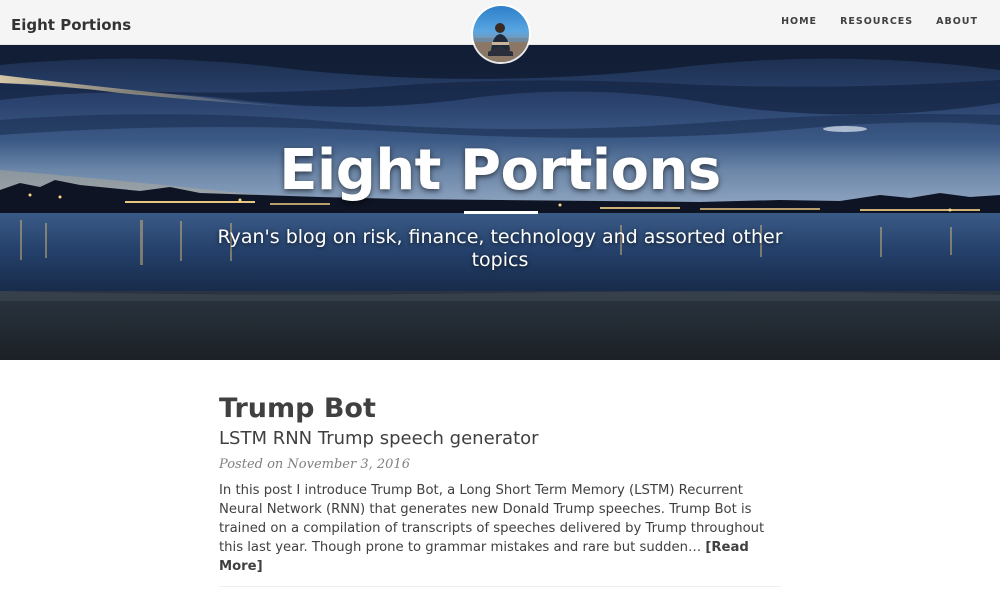  I want to click on nav-links: HOME RESOURCES ABOUT, so click(879, 21).